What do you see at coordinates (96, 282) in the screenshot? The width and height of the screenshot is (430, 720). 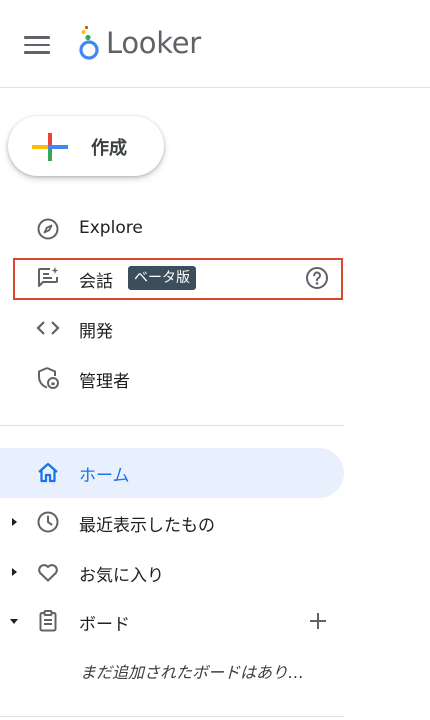 I see `nav-item-label: 会話` at bounding box center [96, 282].